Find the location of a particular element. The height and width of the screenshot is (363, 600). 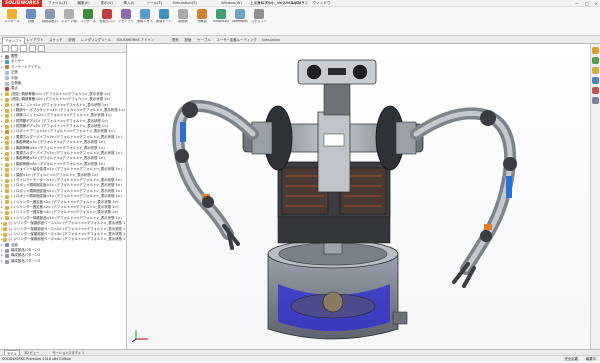

annotation-icon is located at coordinates (7, 67).